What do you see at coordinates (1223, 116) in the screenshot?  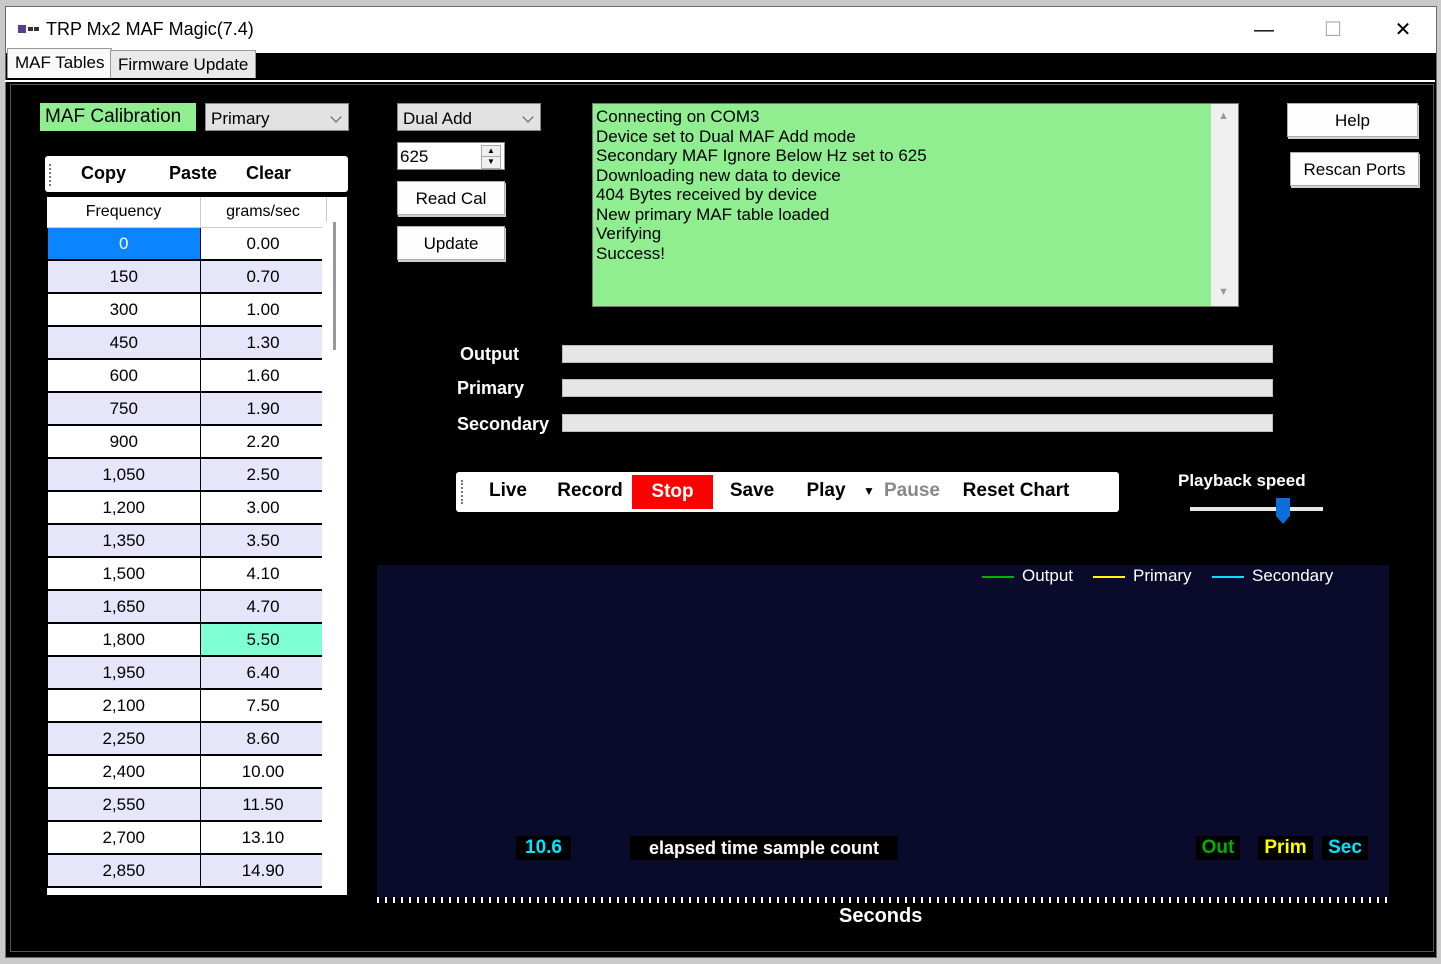 I see `scroll-up-icon: ▲` at bounding box center [1223, 116].